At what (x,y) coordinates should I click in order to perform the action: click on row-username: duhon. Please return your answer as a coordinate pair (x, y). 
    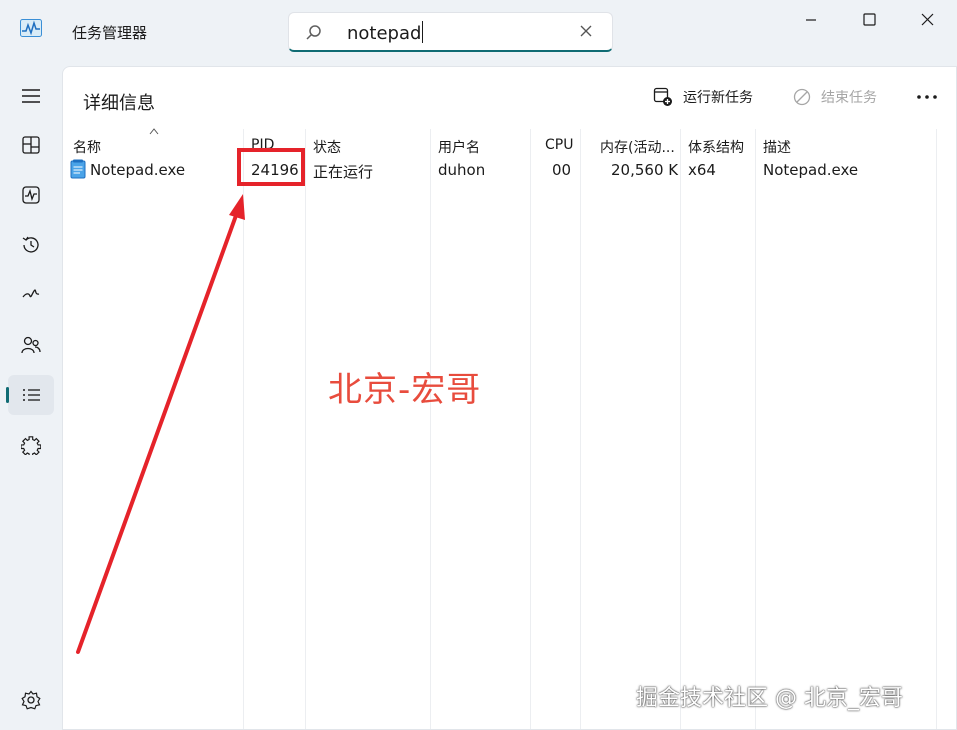
    Looking at the image, I should click on (462, 170).